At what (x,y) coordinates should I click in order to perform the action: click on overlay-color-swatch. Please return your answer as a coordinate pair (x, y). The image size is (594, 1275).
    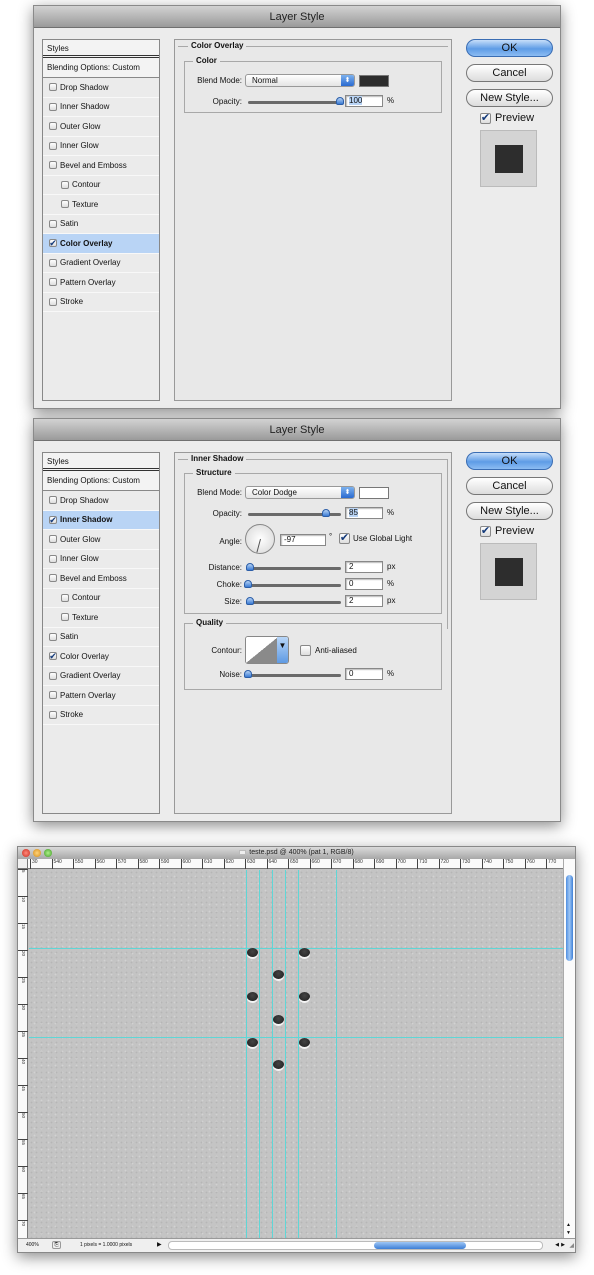
    Looking at the image, I should click on (374, 81).